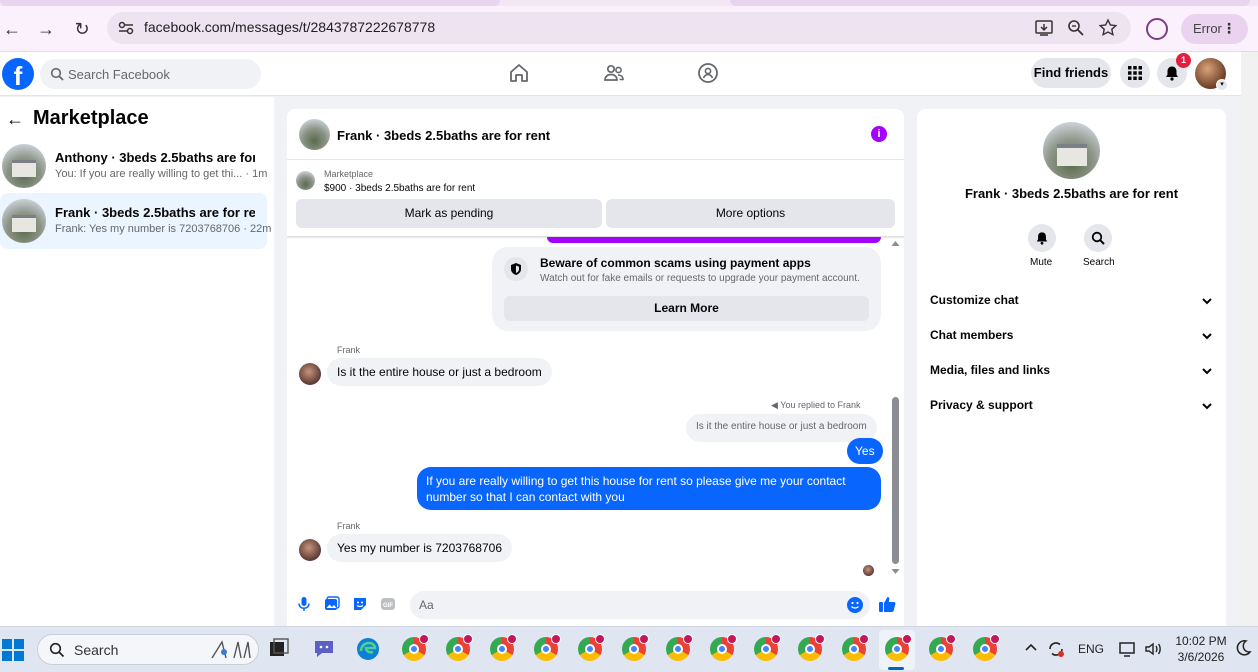  I want to click on listing-price: $900 · 3beds 2.5baths are for rent, so click(399, 188).